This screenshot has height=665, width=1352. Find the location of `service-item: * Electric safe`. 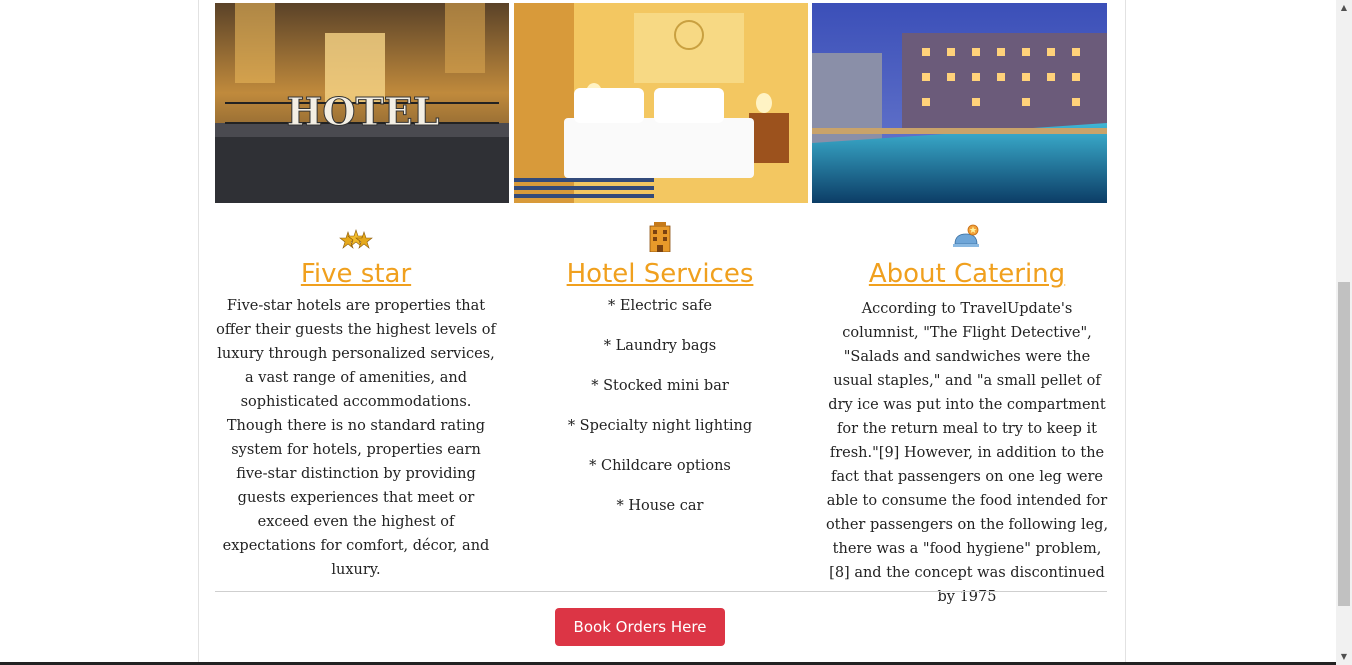

service-item: * Electric safe is located at coordinates (660, 306).